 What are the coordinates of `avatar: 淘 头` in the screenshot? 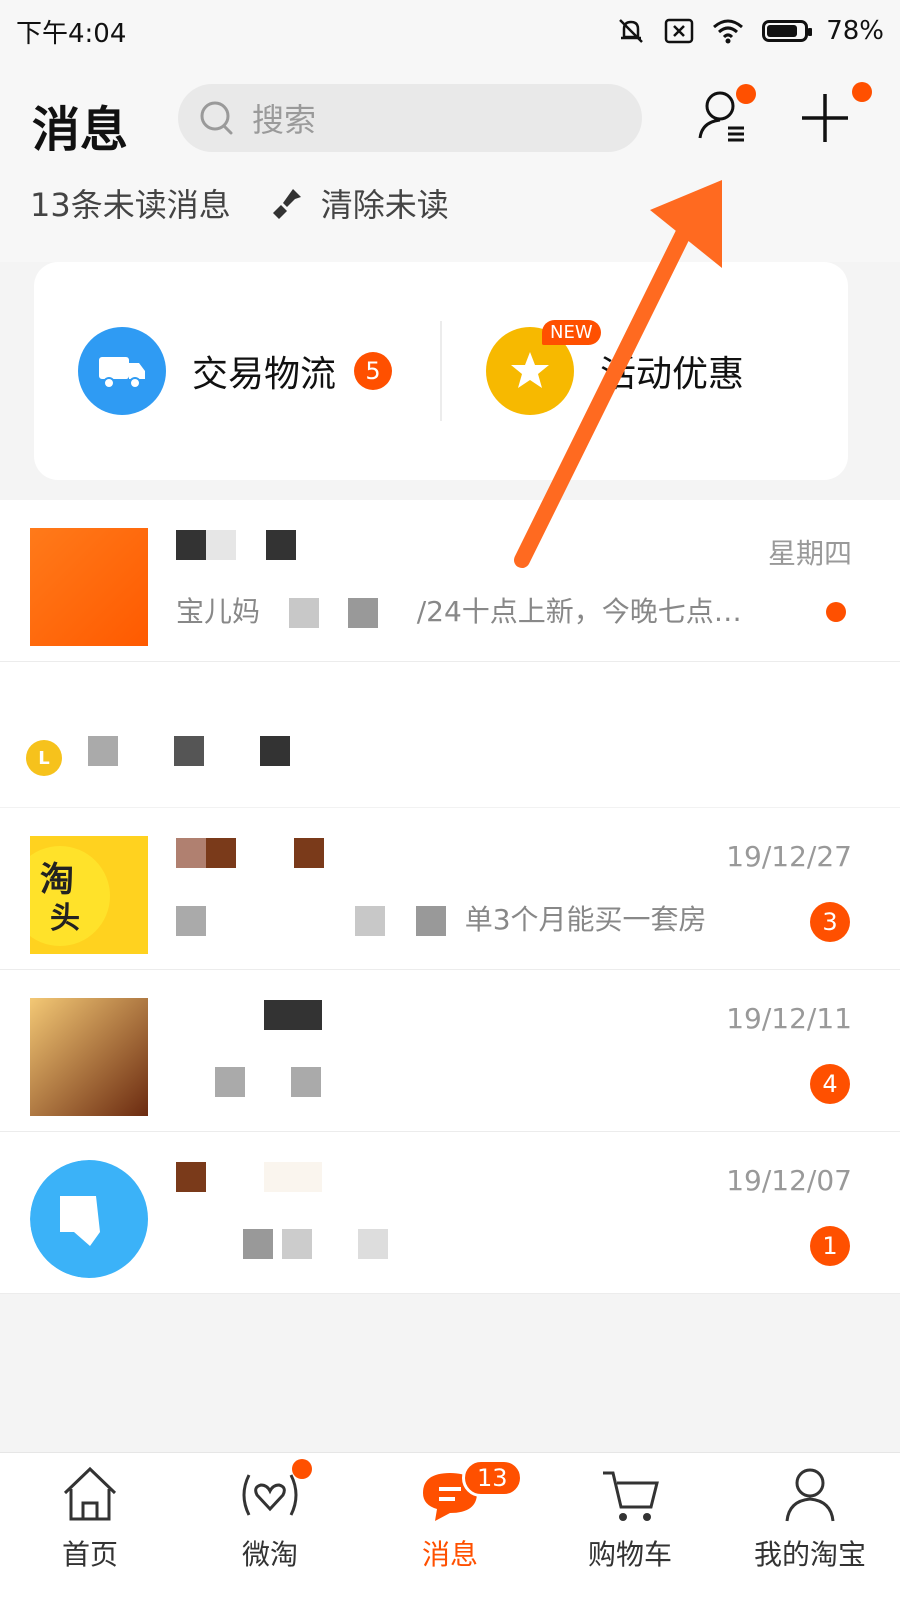 It's located at (89, 895).